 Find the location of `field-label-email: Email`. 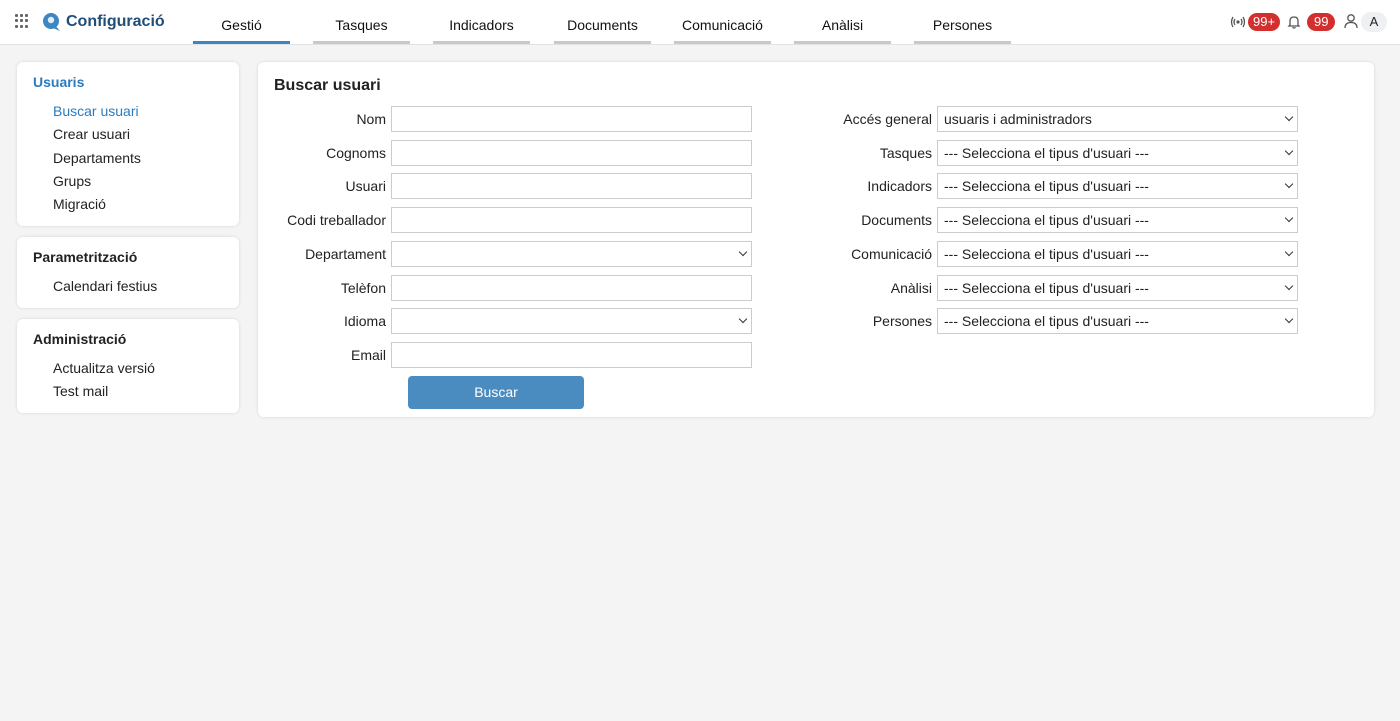

field-label-email: Email is located at coordinates (368, 355).